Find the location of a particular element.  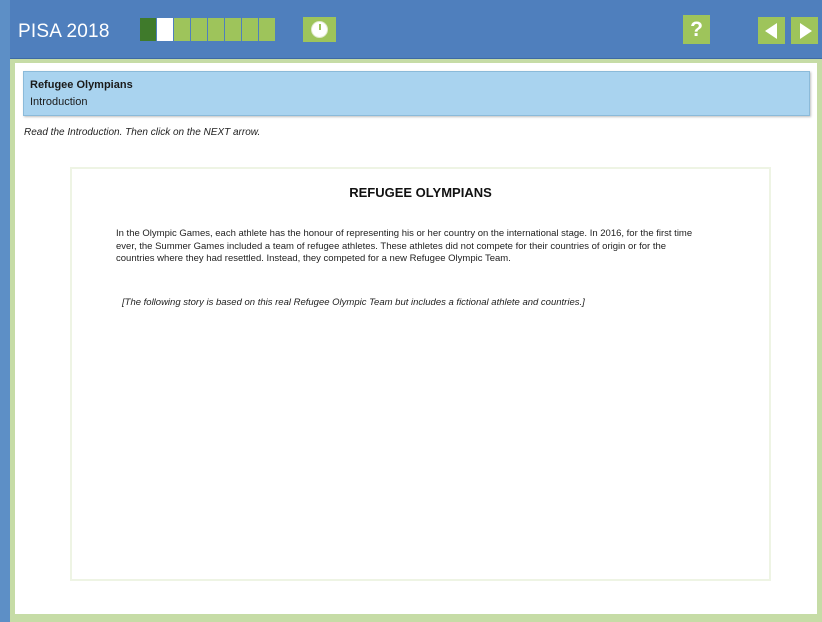

arrow-right-icon is located at coordinates (806, 31).